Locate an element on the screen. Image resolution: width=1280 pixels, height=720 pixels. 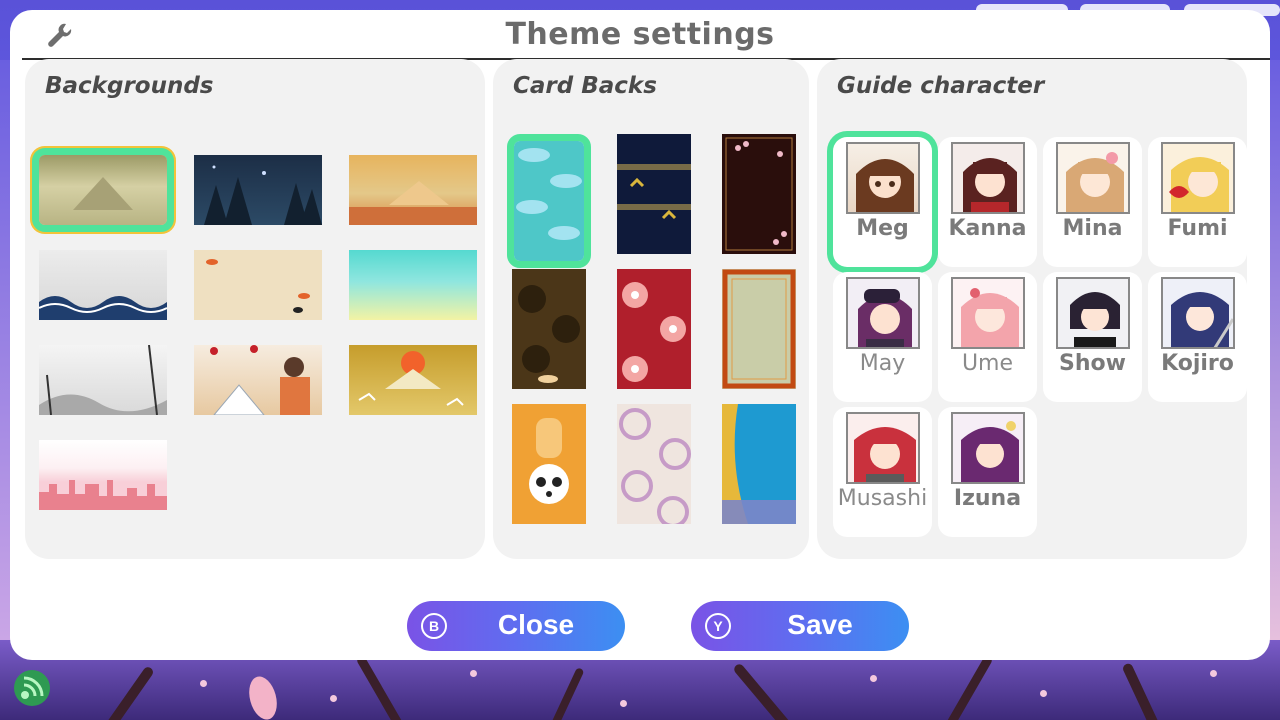
character-card-meg: Meg is located at coordinates (882, 202).